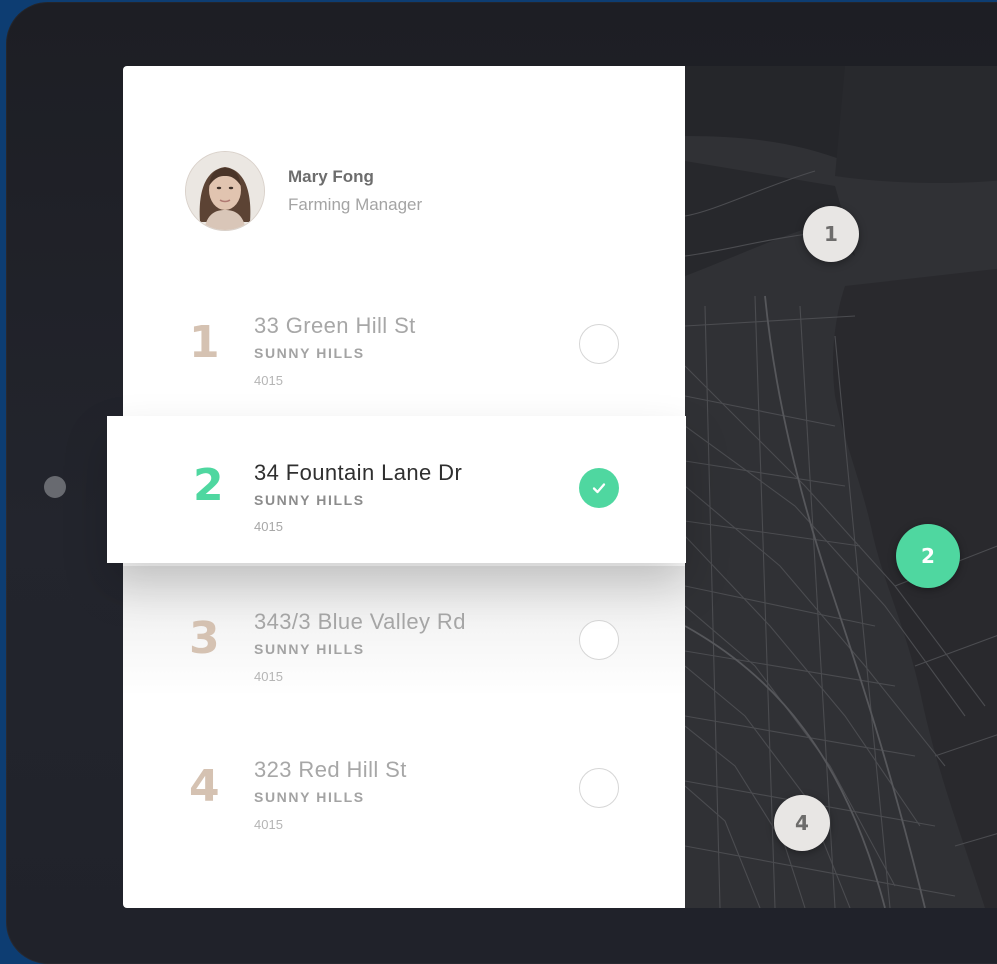 The height and width of the screenshot is (964, 997). I want to click on stop-address: 33 Green Hill St, so click(335, 325).